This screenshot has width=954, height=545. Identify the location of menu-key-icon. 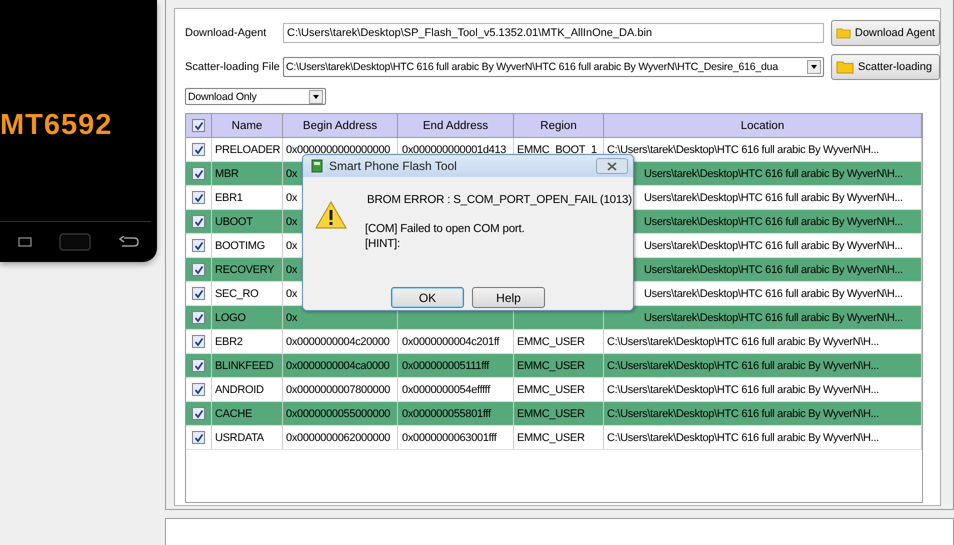
(25, 242).